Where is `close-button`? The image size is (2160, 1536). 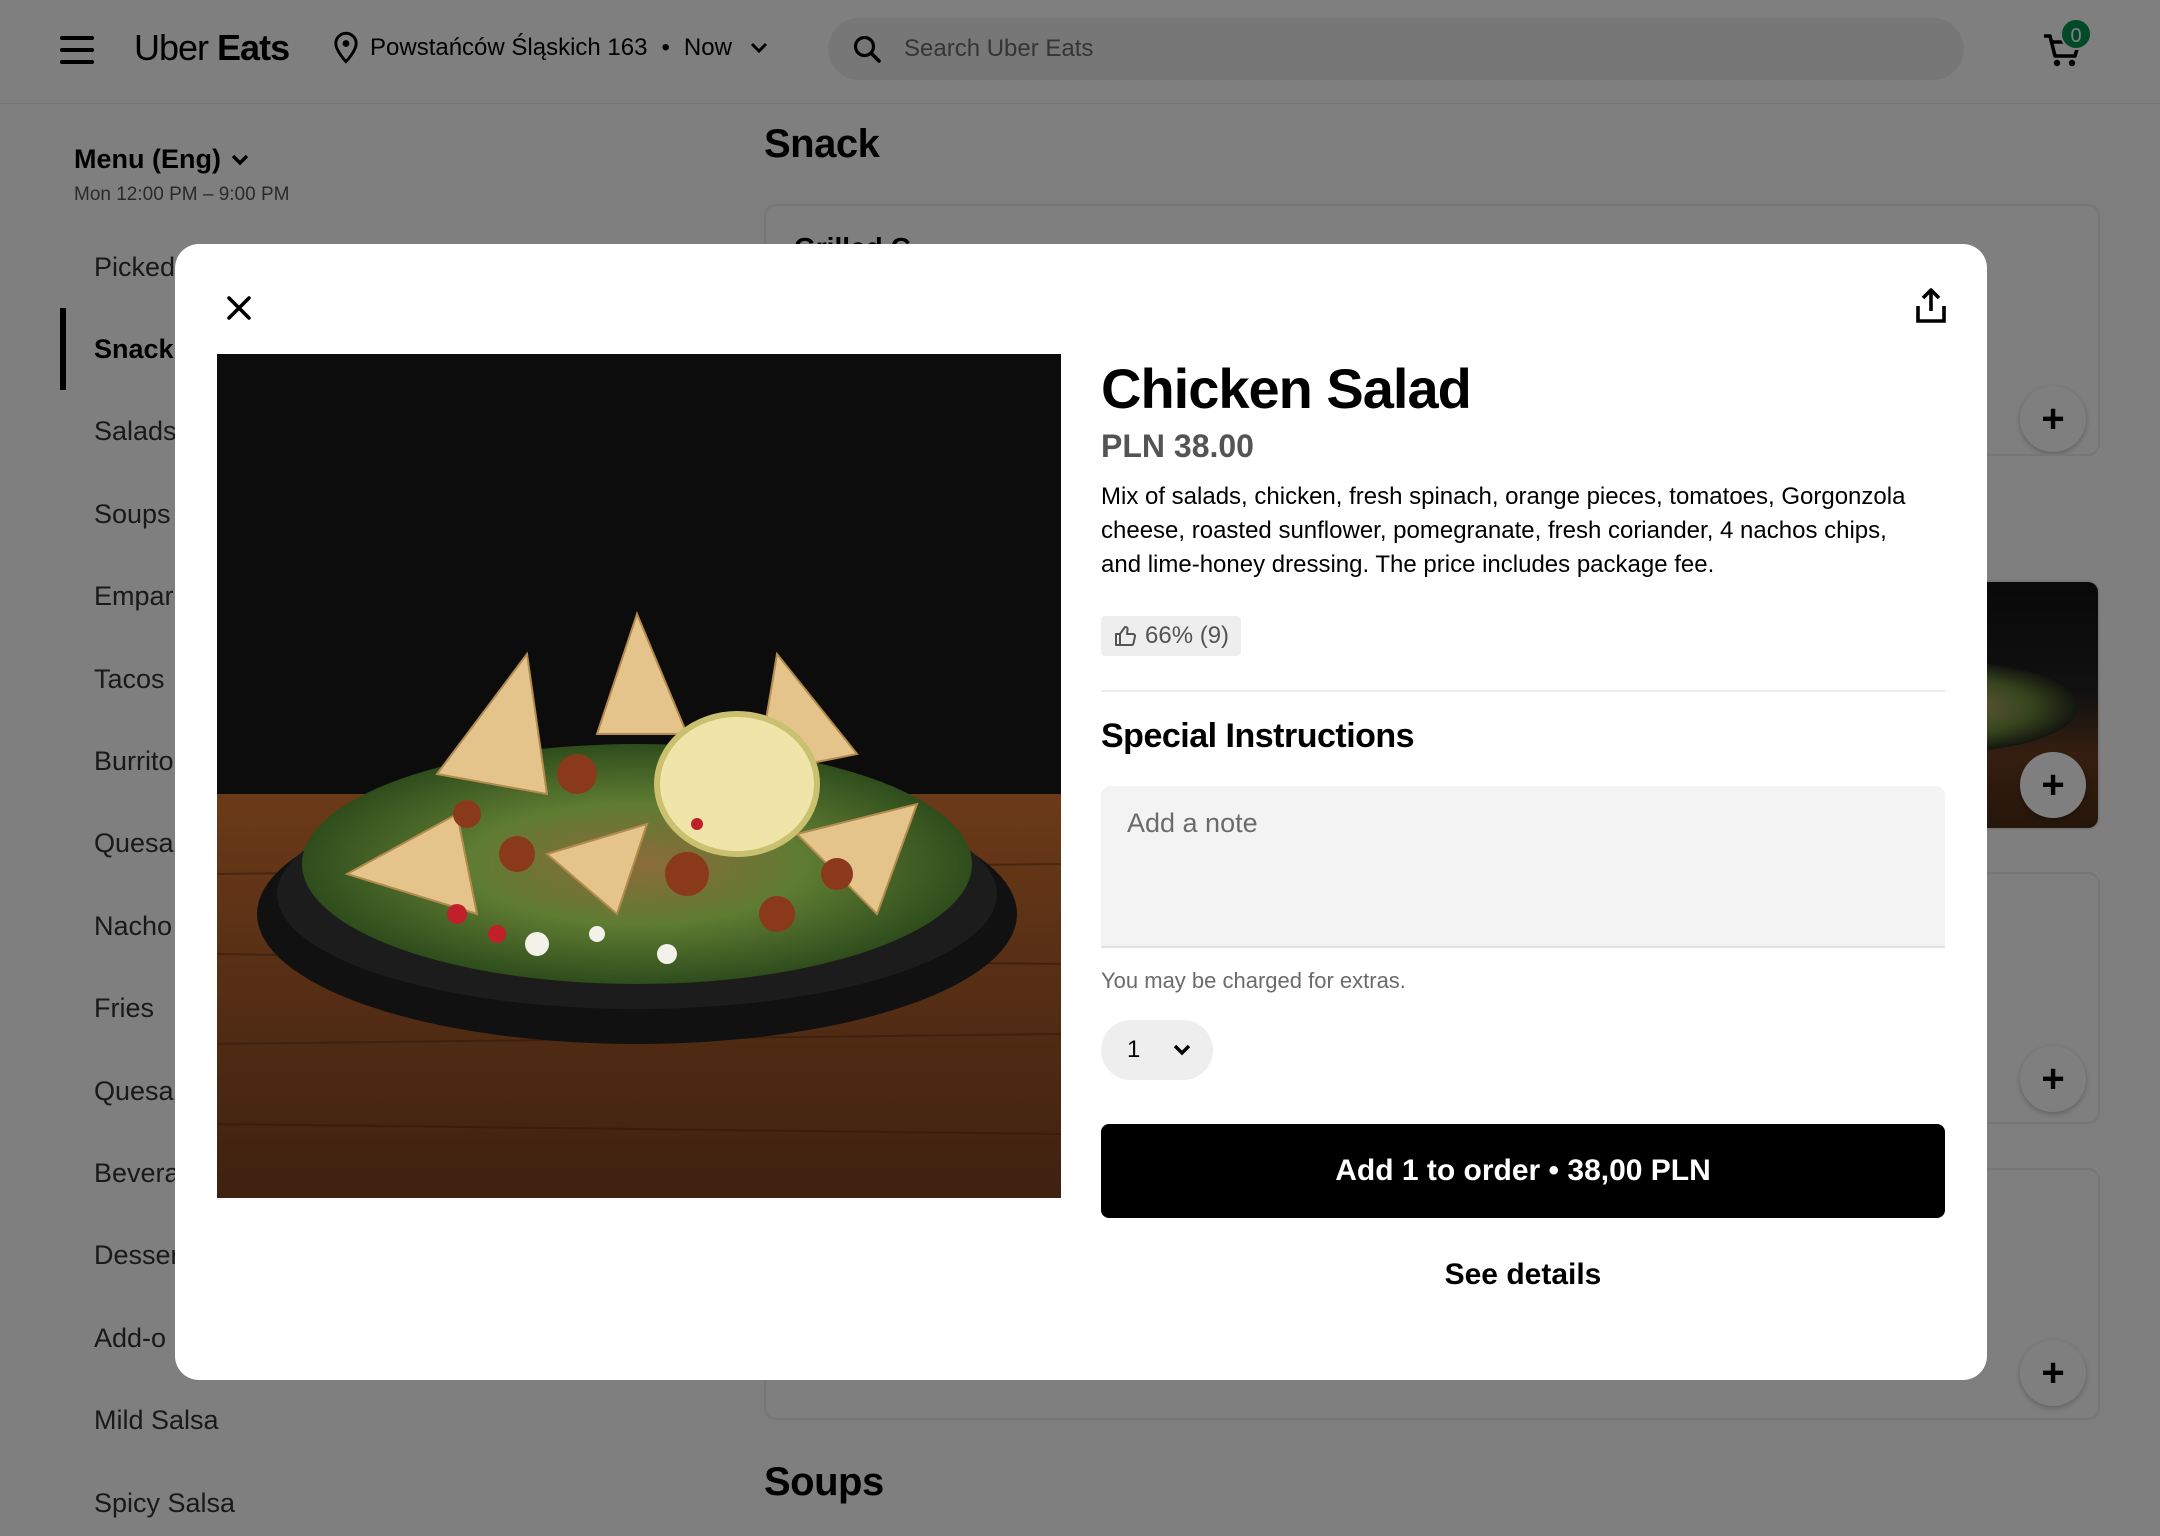 close-button is located at coordinates (239, 308).